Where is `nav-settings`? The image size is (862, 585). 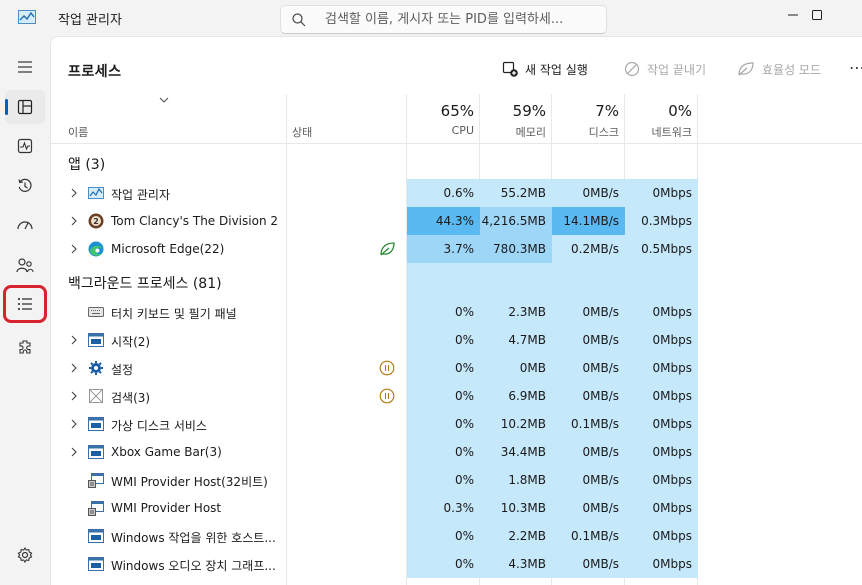 nav-settings is located at coordinates (25, 555).